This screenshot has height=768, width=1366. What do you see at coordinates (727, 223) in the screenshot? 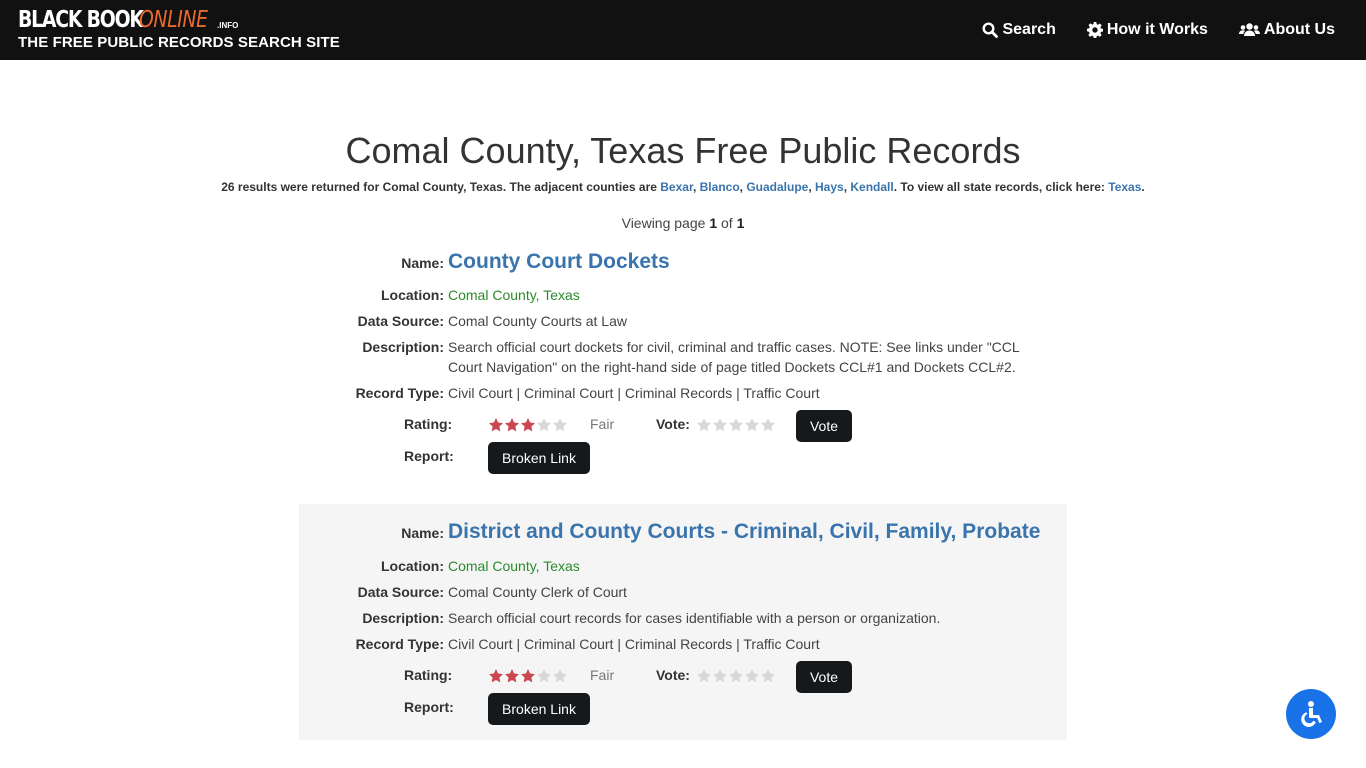
I see `pager-of: of` at bounding box center [727, 223].